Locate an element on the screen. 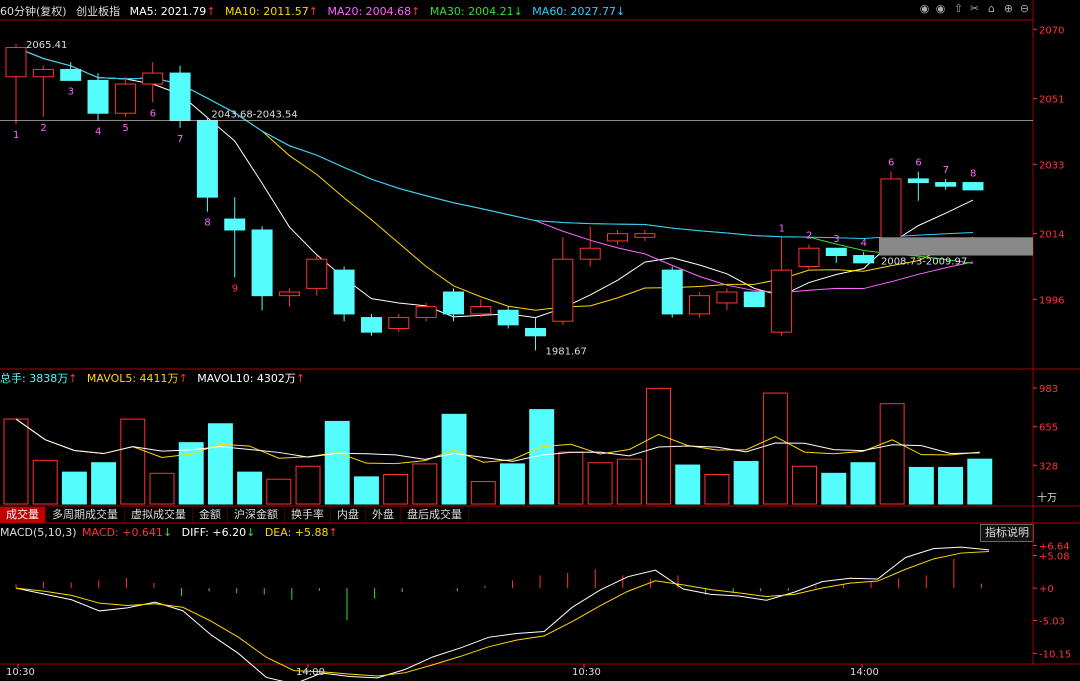  mavol10-line is located at coordinates (497, 440).